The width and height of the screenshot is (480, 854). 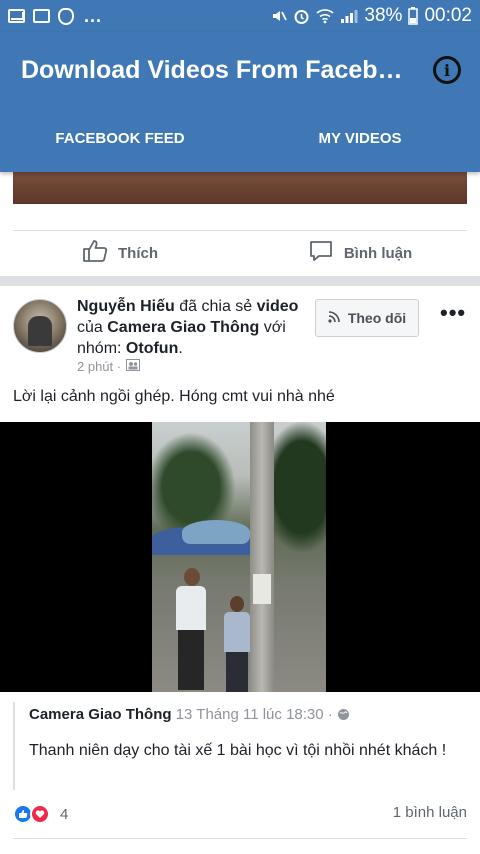 I want to click on of-text: của, so click(x=90, y=327).